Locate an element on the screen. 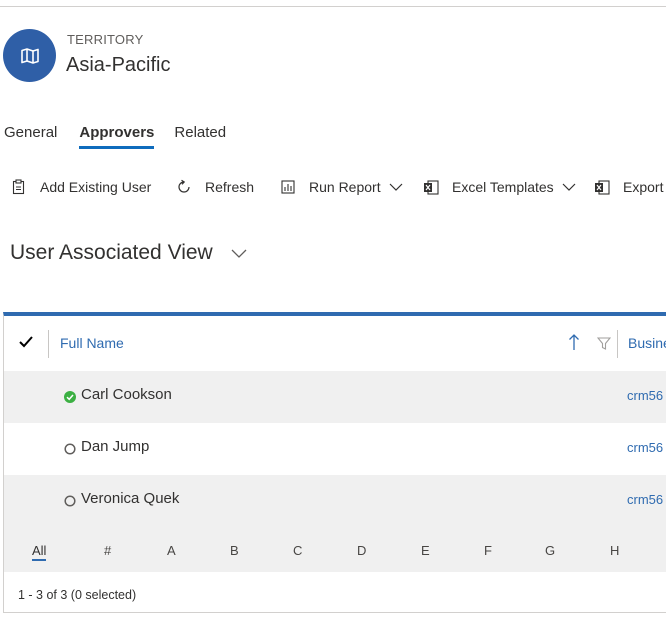  tab-list: General Approvers Related is located at coordinates (113, 137).